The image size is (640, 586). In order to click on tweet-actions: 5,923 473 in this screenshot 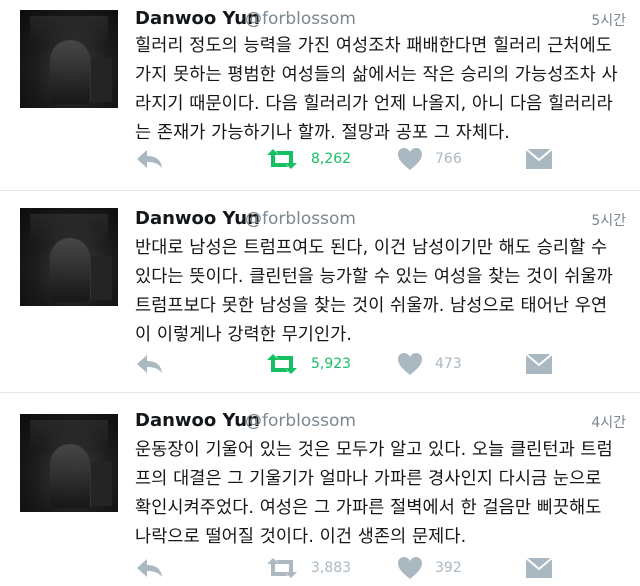, I will do `click(375, 364)`.